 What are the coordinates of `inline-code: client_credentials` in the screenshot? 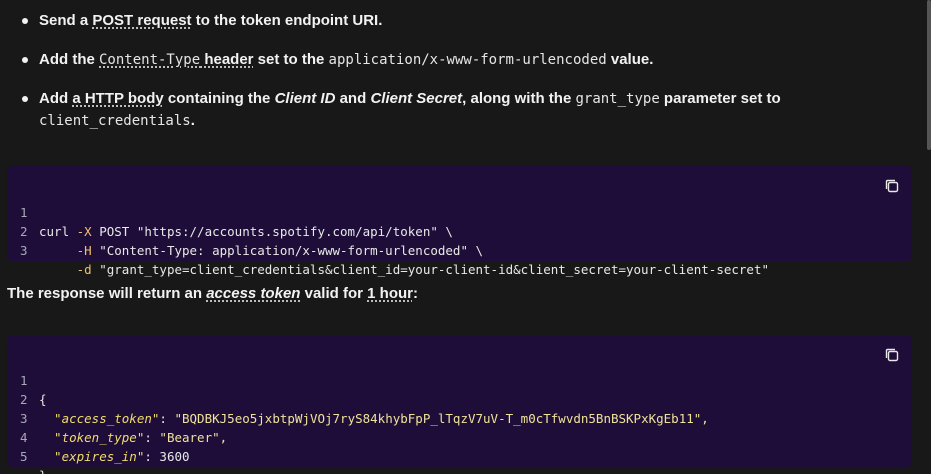 It's located at (115, 121).